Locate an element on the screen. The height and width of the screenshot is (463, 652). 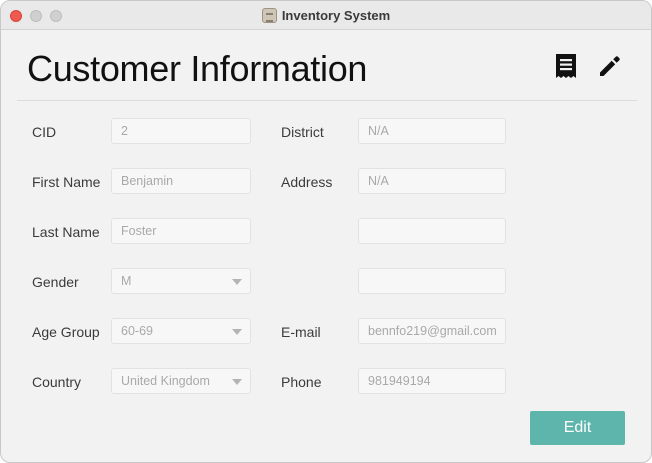
country-select: United Kingdom is located at coordinates (181, 381).